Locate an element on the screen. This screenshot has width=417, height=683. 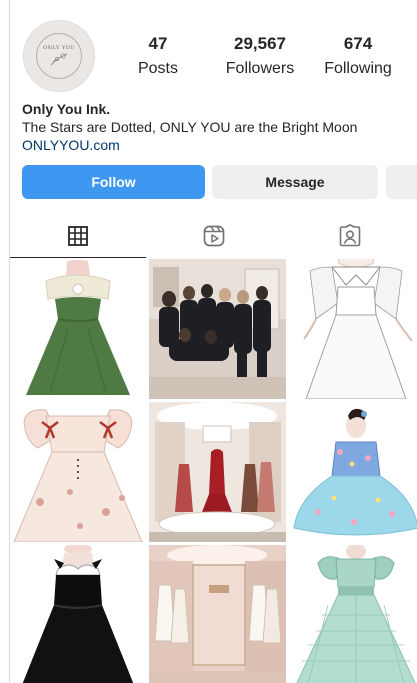
tagged-icon is located at coordinates (350, 235).